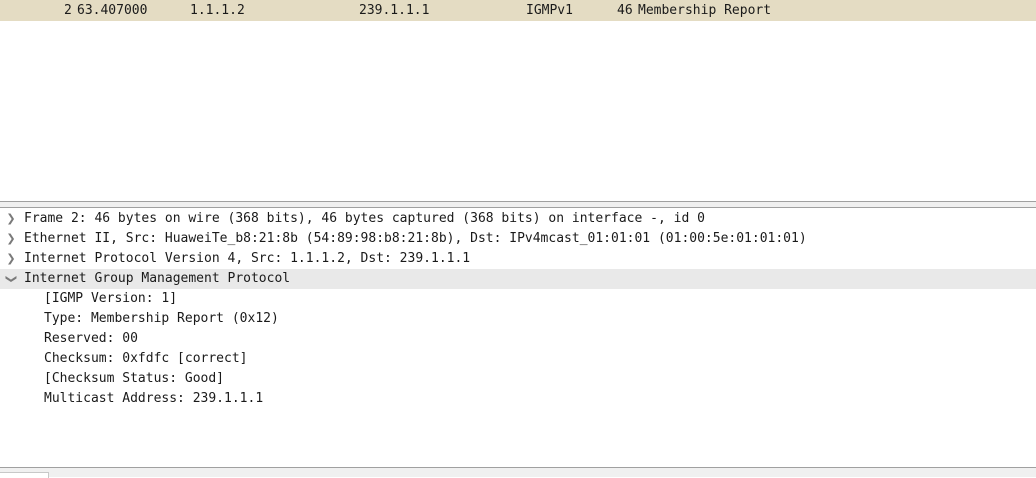  Describe the element at coordinates (154, 398) in the screenshot. I see `tree-child-label: Multicast Address: 239.1.1.1` at that location.